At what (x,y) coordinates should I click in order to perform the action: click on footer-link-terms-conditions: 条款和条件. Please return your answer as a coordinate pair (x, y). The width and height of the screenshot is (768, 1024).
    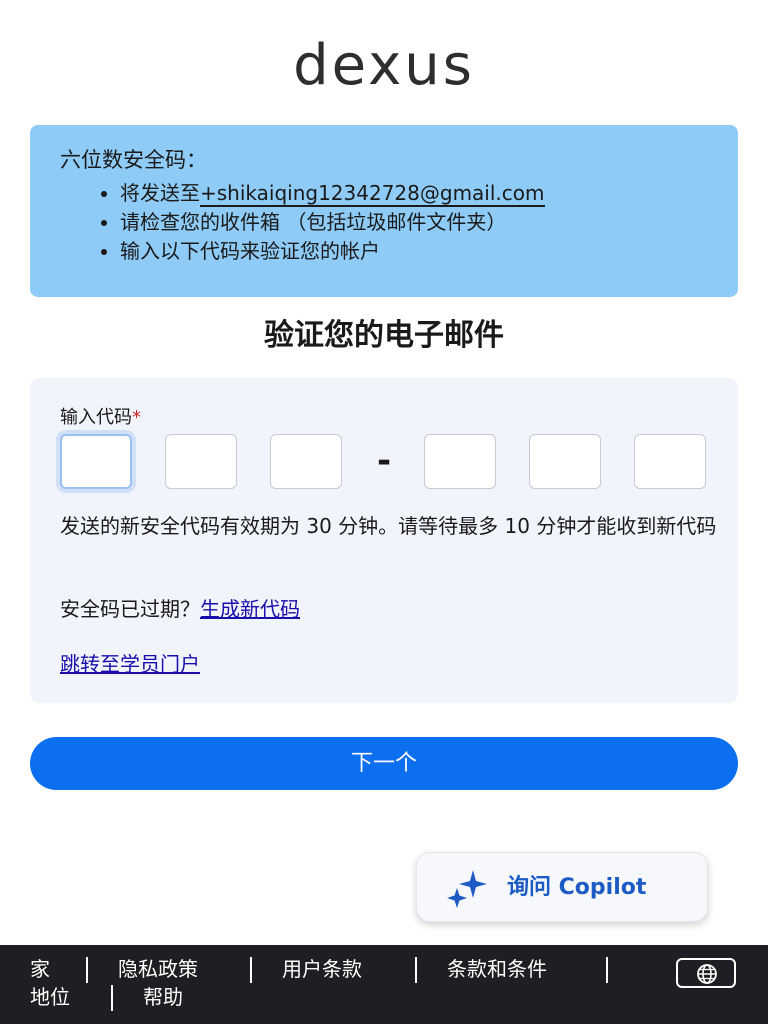
    Looking at the image, I should click on (497, 969).